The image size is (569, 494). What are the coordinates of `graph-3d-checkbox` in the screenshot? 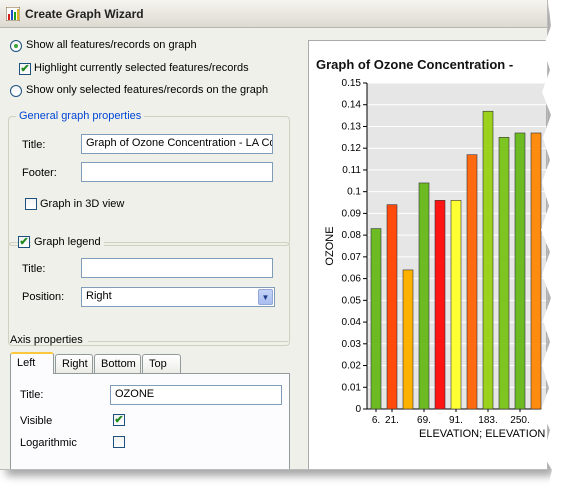 It's located at (31, 204).